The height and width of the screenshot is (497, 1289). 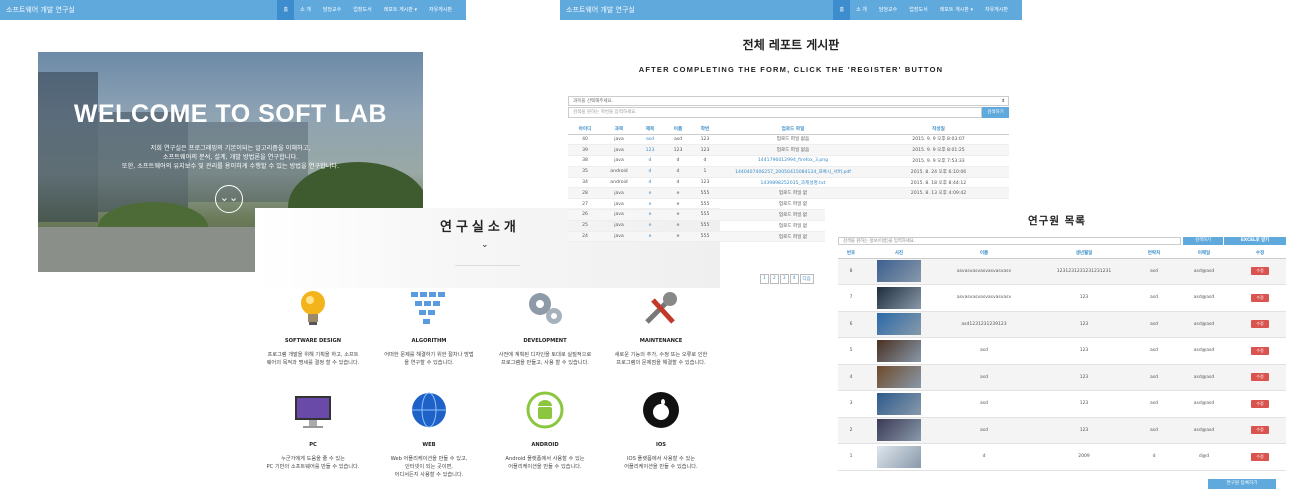 I want to click on page-link: 3, so click(x=784, y=279).